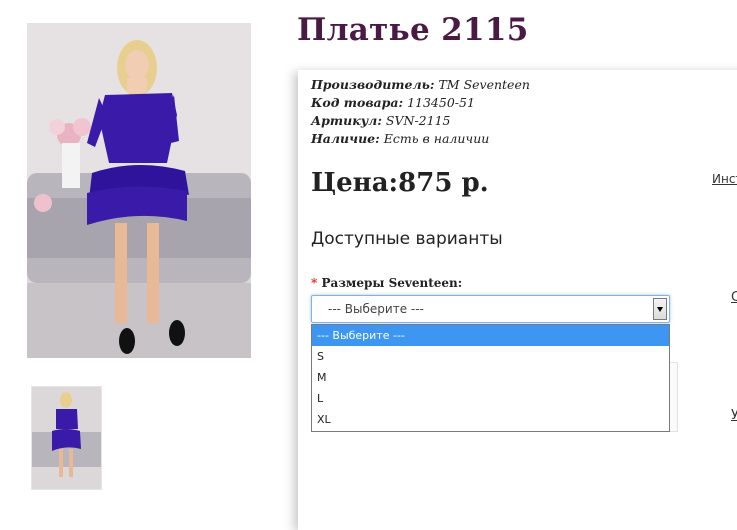 The height and width of the screenshot is (530, 737). I want to click on size-select-value: --- Выберите ---, so click(376, 309).